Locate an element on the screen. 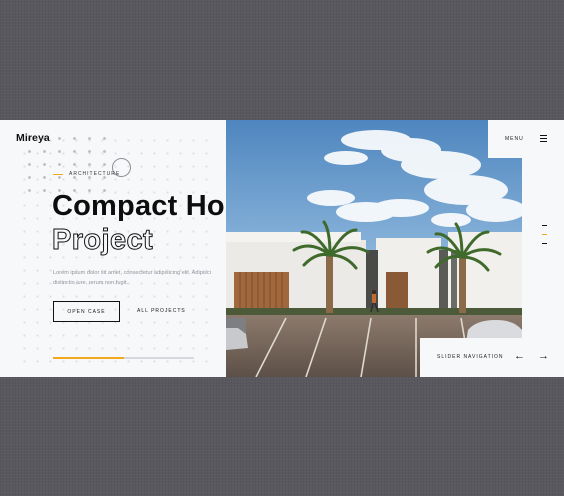 Image resolution: width=564 pixels, height=496 pixels. slide-progress-bar is located at coordinates (123, 358).